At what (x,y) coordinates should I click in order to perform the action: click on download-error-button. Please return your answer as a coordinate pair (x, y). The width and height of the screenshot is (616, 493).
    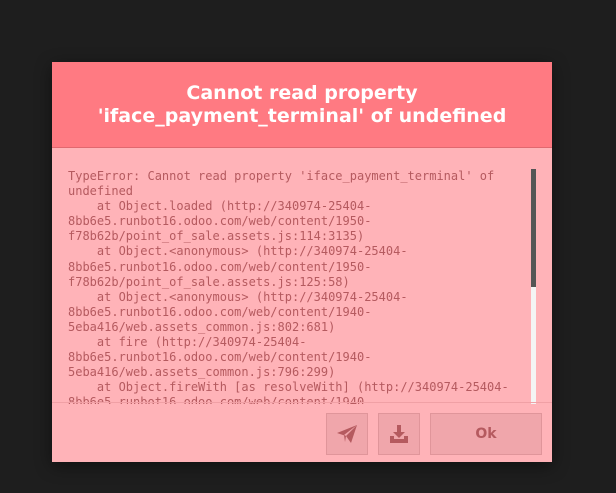
    Looking at the image, I should click on (399, 434).